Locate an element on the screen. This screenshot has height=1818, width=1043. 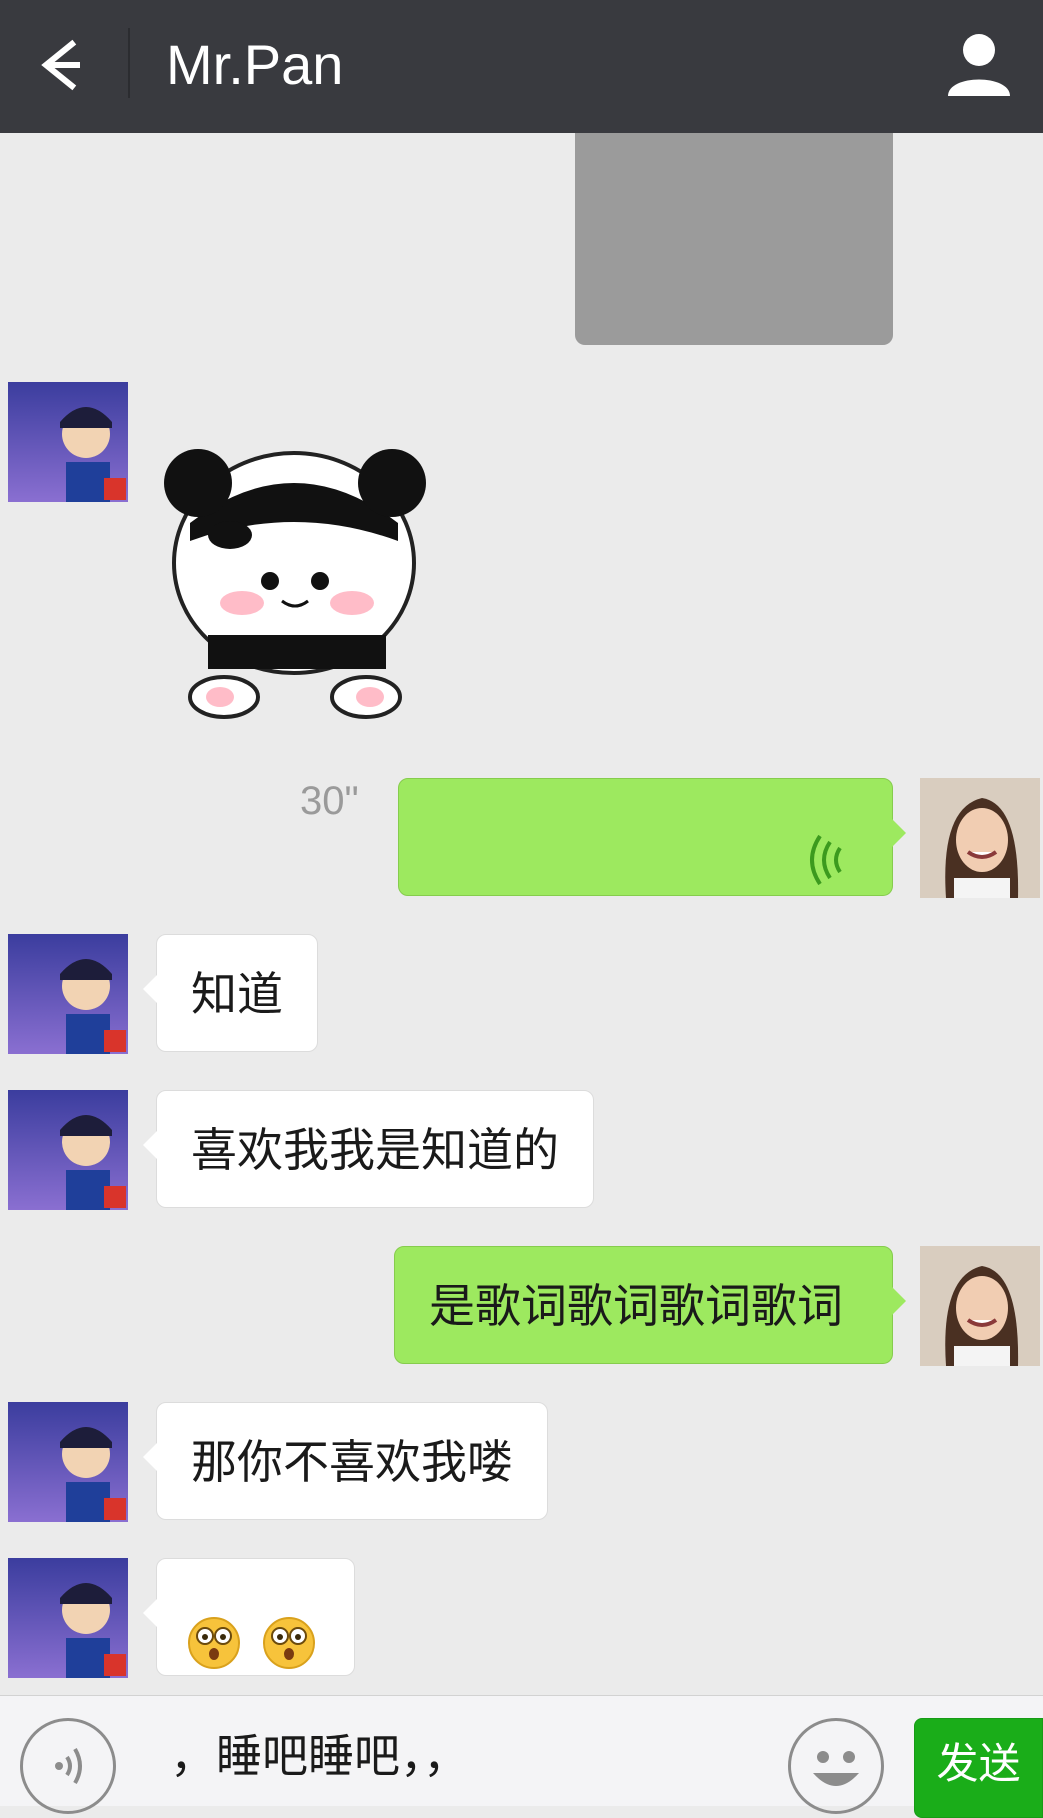
incoming-emoji-message is located at coordinates (249, 1617).